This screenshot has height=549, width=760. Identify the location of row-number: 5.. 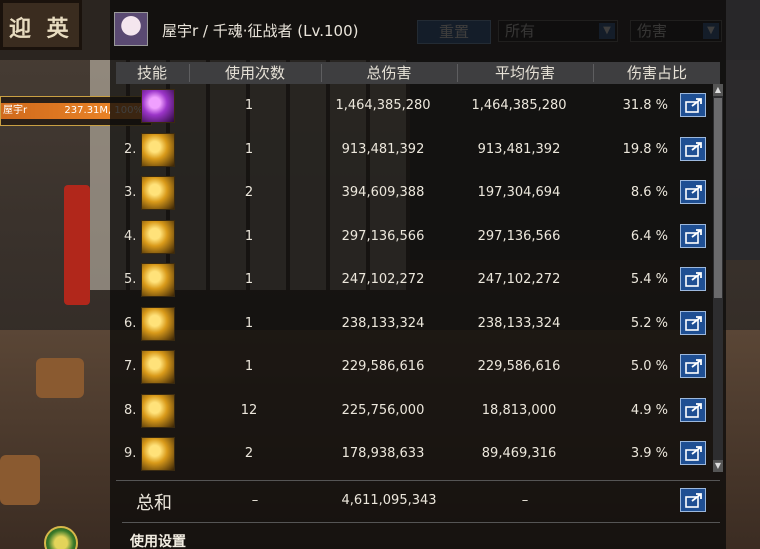
(130, 279).